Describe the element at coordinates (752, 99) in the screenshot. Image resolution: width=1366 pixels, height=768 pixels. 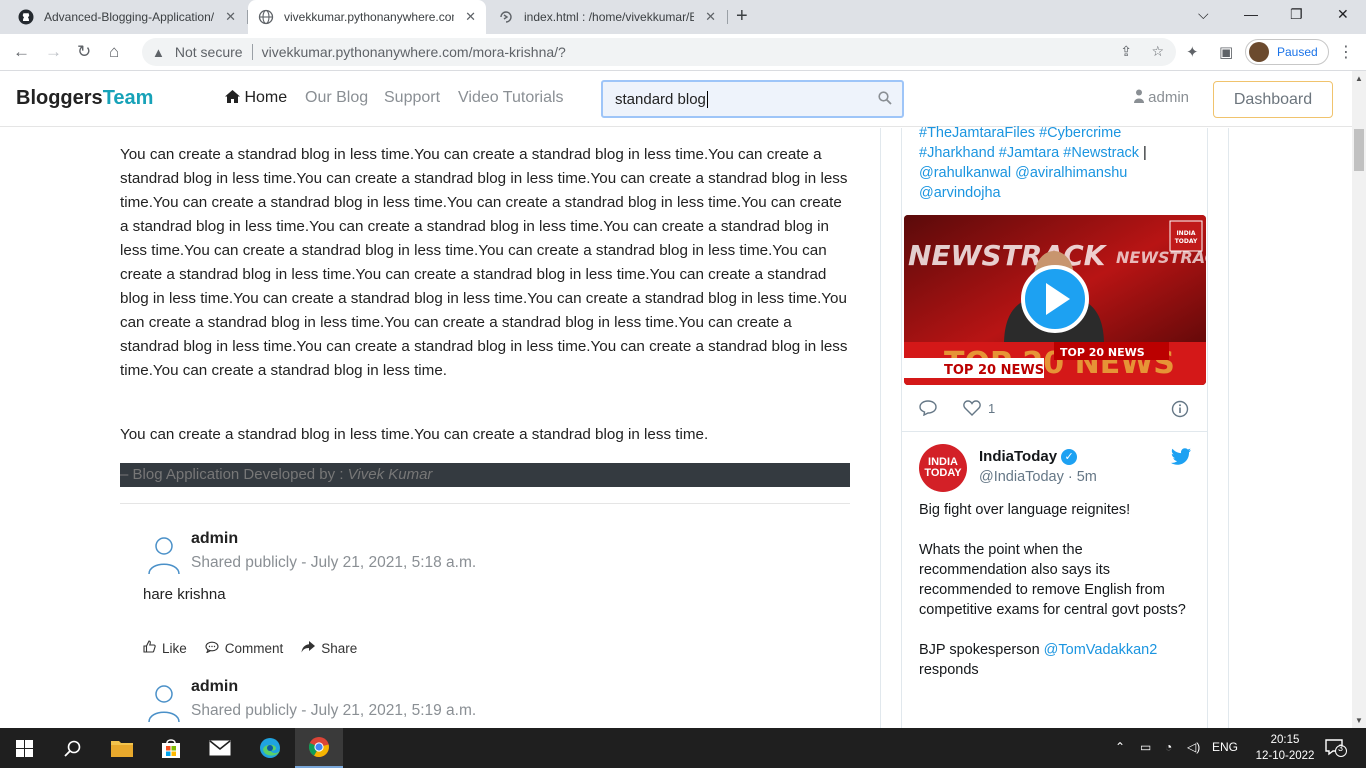
I see `search-input: standard blog` at that location.